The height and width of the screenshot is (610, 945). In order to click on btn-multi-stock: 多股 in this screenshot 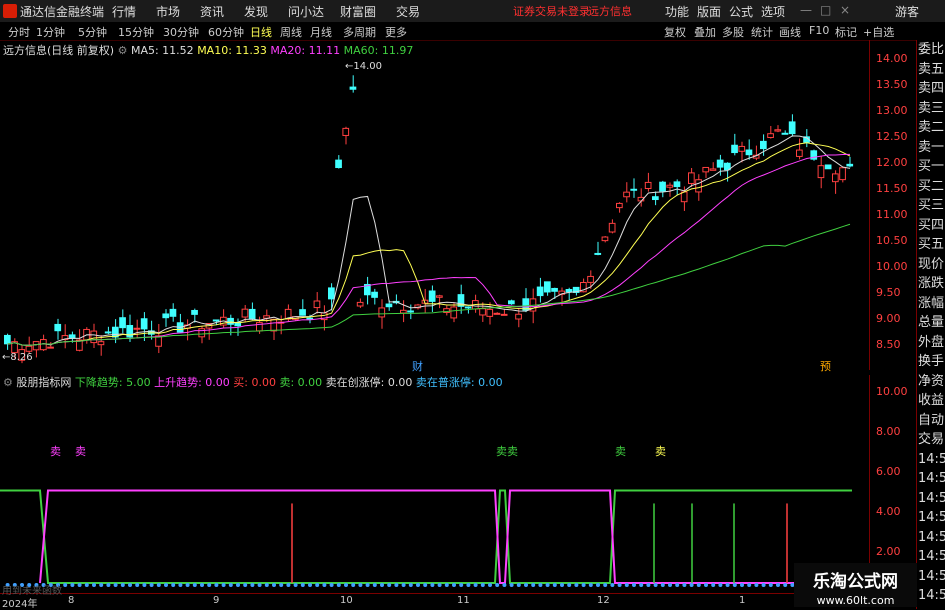, I will do `click(733, 32)`.